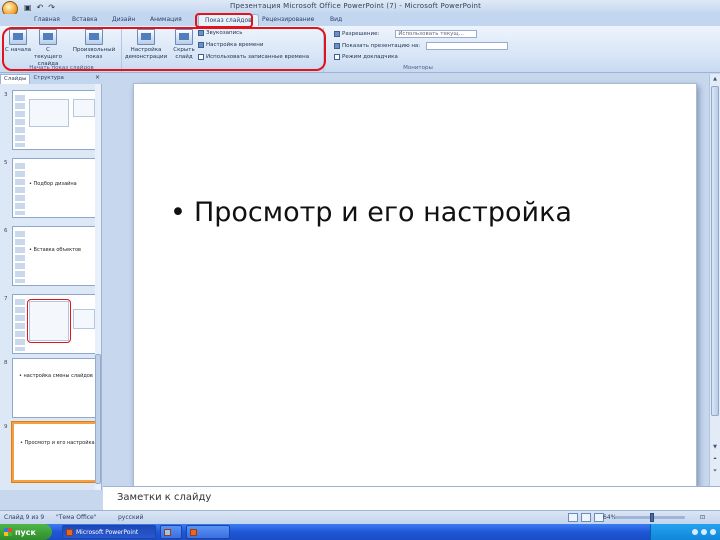 This screenshot has height=540, width=720. I want to click on slides-pane-scrollbar, so click(98, 287).